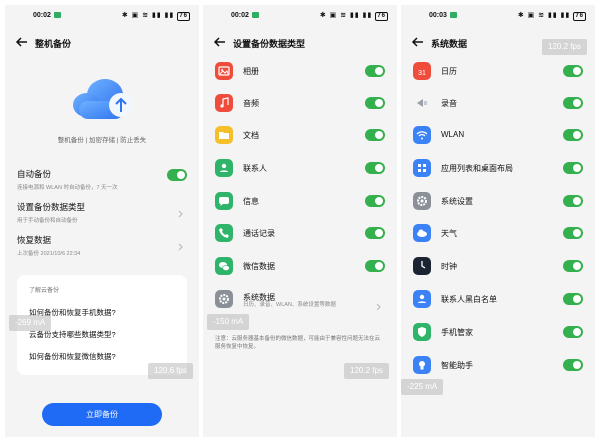 The image size is (600, 442). Describe the element at coordinates (255, 168) in the screenshot. I see `item-label: 联系人` at that location.